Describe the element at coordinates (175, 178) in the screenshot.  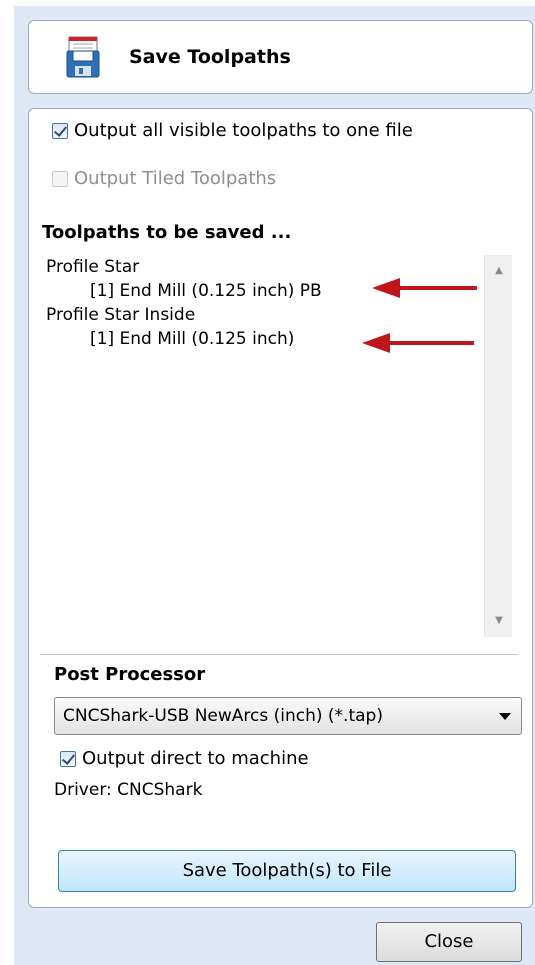
I see `output-tiled-label: Output Tiled Toolpaths` at that location.